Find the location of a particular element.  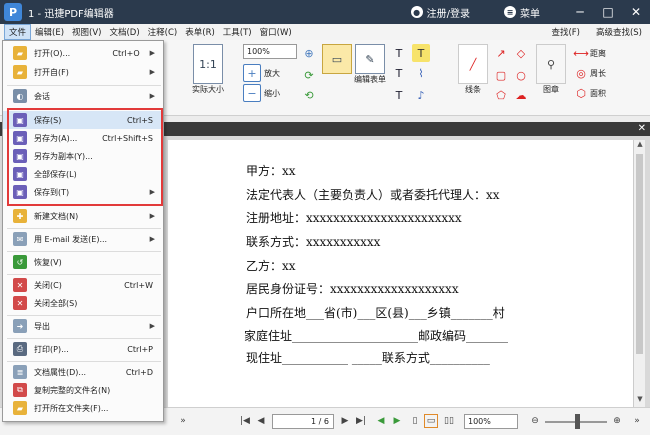

actual-size-icon: 1:1 is located at coordinates (208, 64).